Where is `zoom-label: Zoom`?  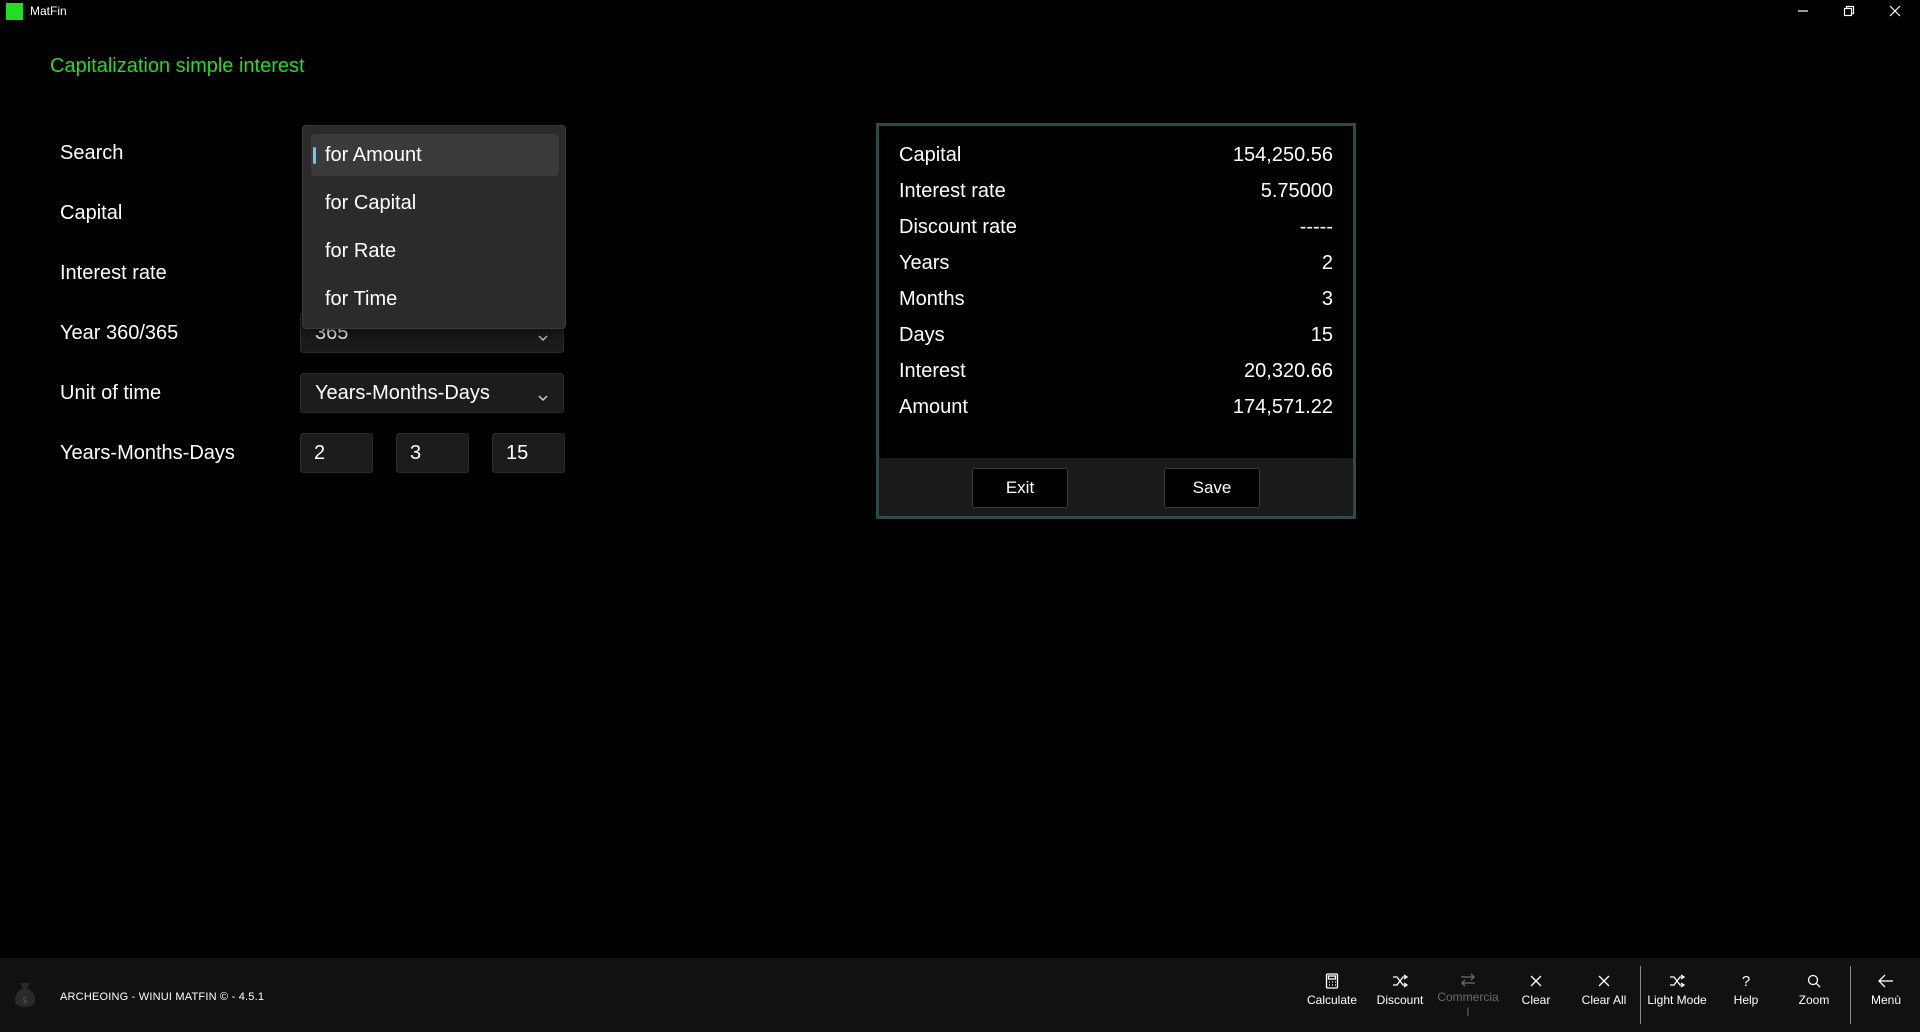
zoom-label: Zoom is located at coordinates (1814, 1000).